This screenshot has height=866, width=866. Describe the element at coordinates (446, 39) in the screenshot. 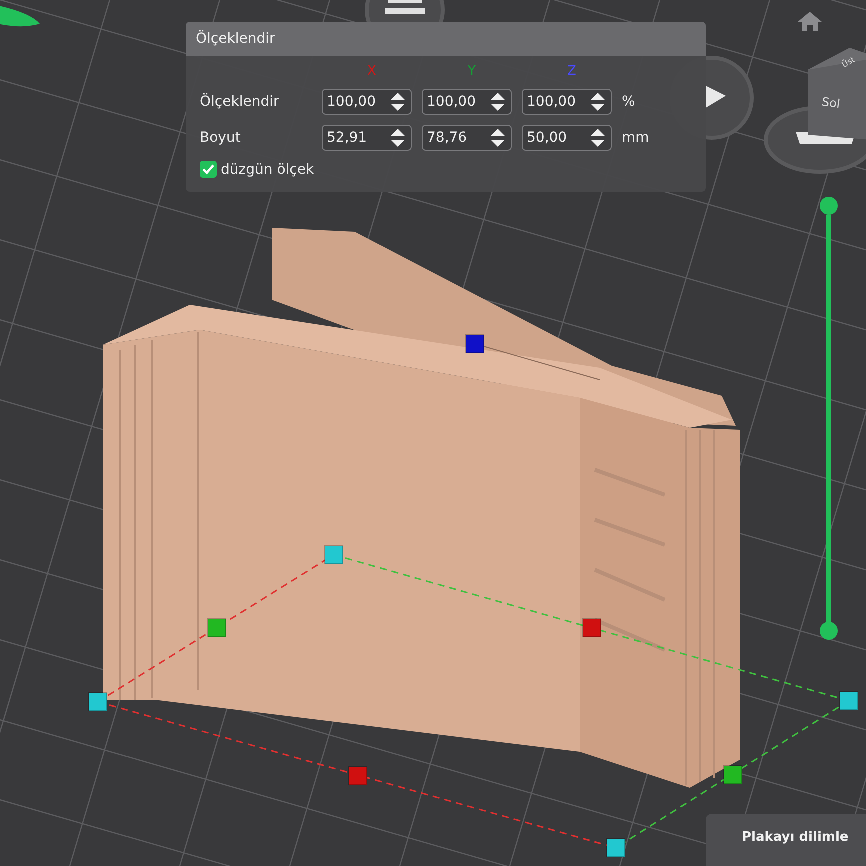

I see `panel-title: Ölçeklendir` at that location.